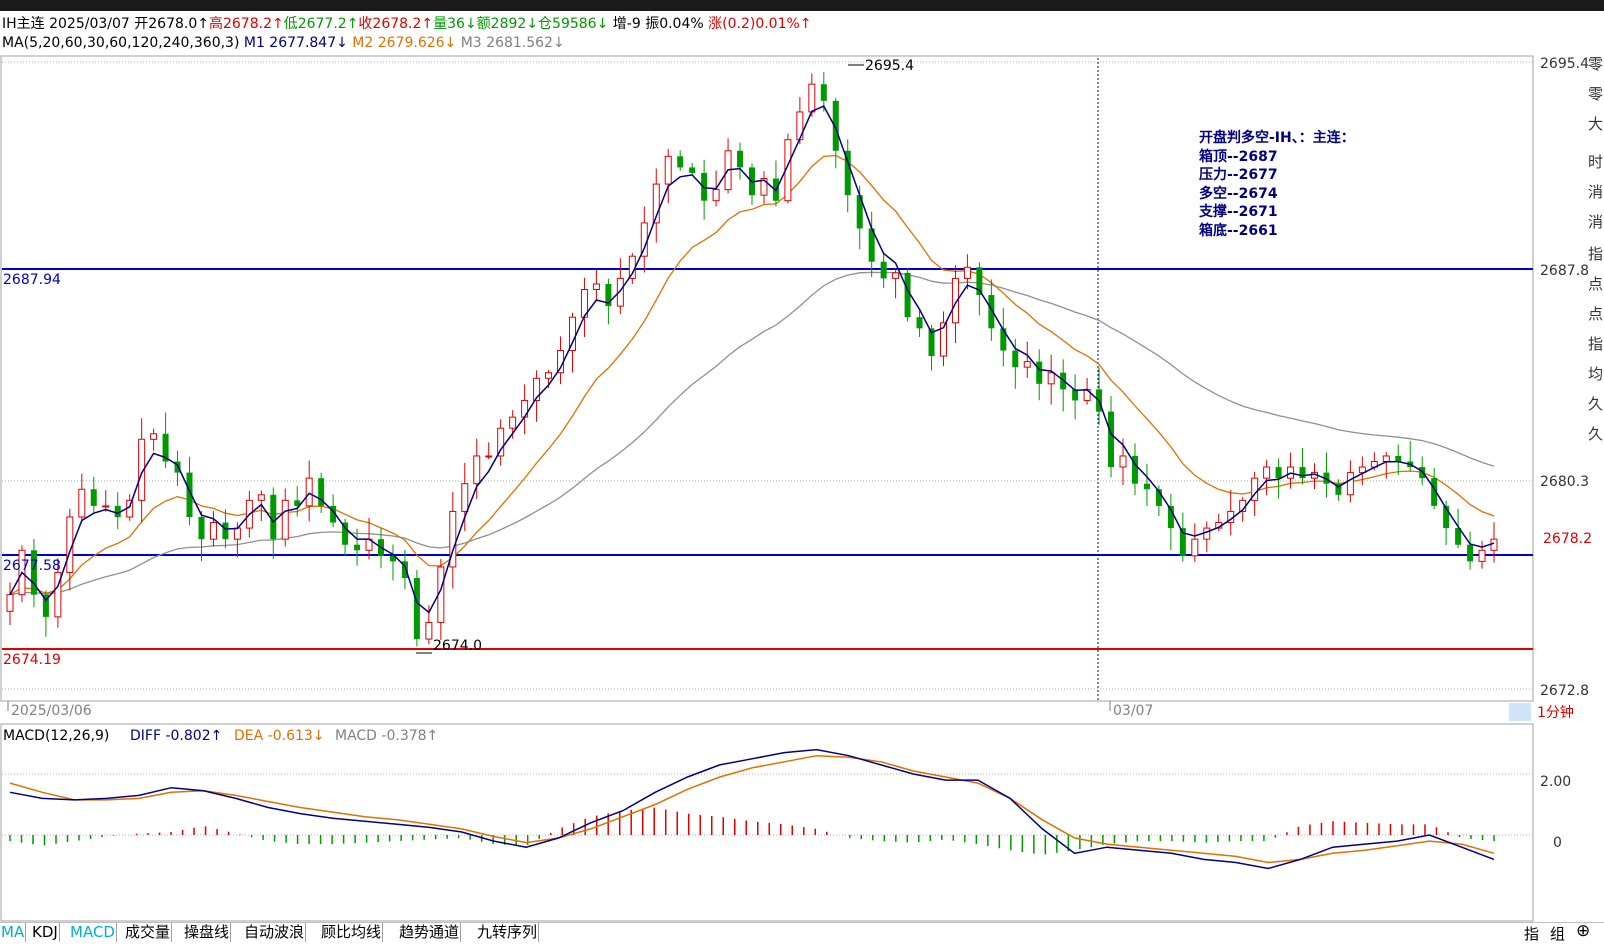 This screenshot has height=944, width=1604. Describe the element at coordinates (148, 932) in the screenshot. I see `tab-volume: 成交量` at that location.